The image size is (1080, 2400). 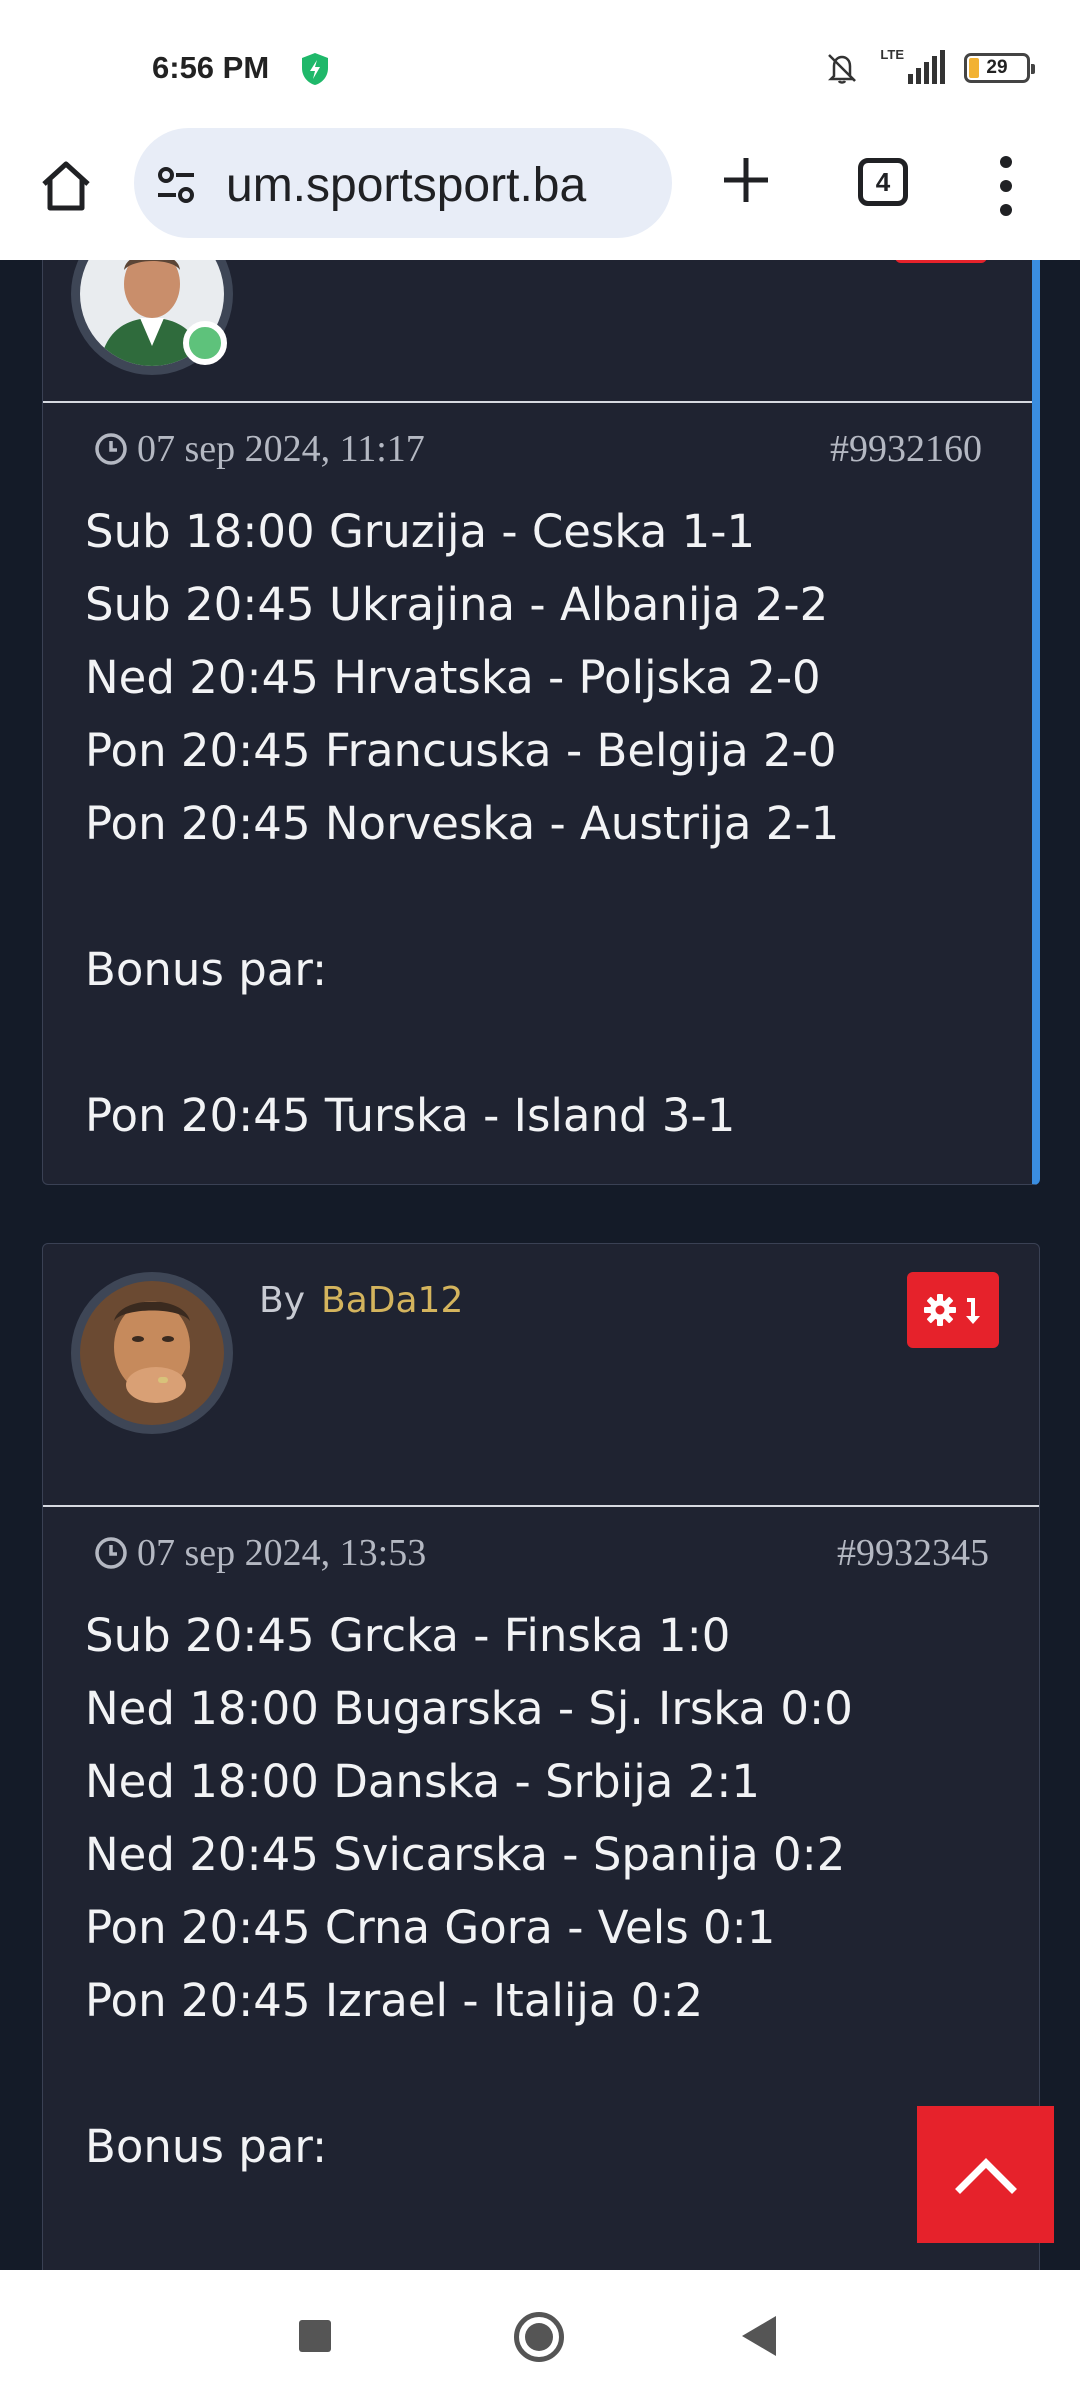 What do you see at coordinates (420, 531) in the screenshot?
I see `post-line: Sub 18:00 Gruzija - Ceska 1-1` at bounding box center [420, 531].